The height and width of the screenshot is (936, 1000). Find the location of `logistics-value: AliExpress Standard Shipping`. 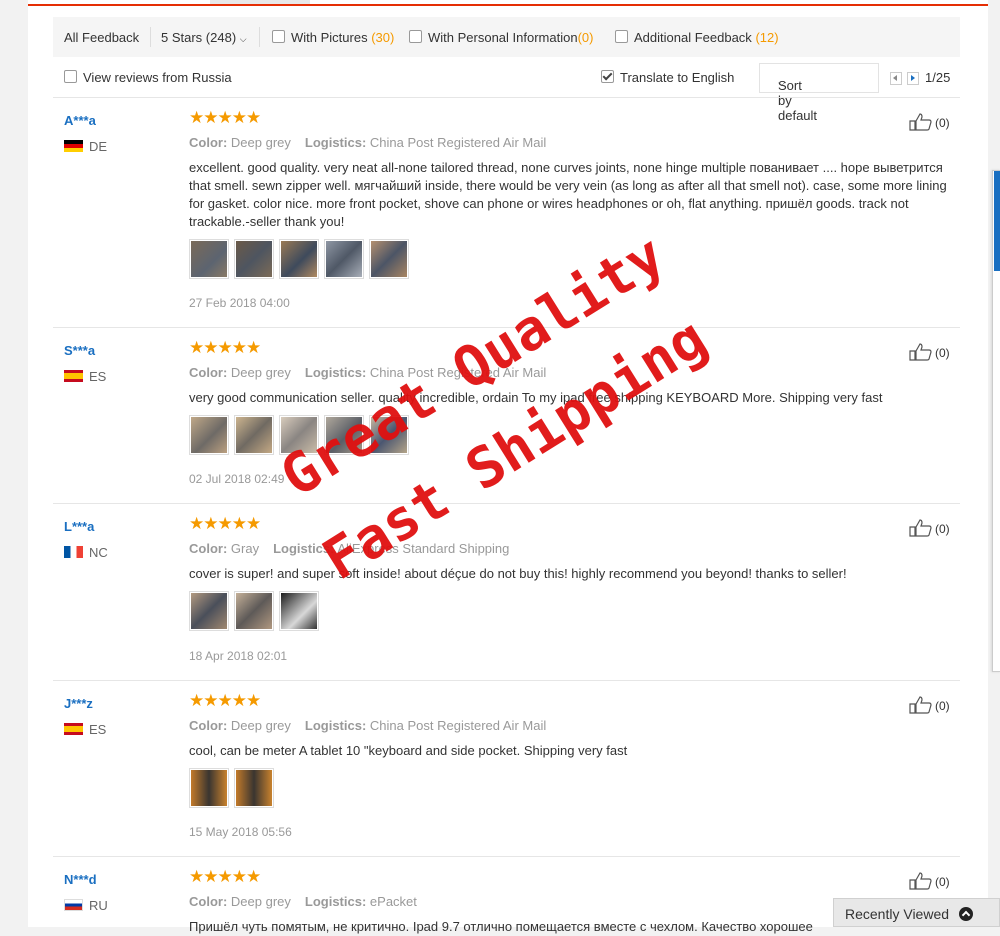

logistics-value: AliExpress Standard Shipping is located at coordinates (423, 548).